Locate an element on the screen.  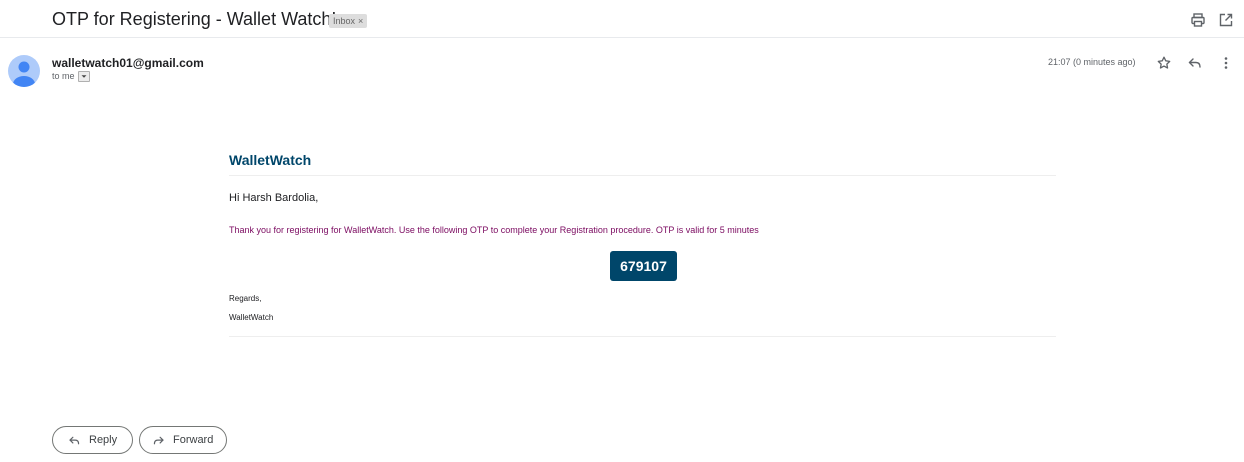
email-subject: OTP for Registering - Wallet Watch! is located at coordinates (194, 19).